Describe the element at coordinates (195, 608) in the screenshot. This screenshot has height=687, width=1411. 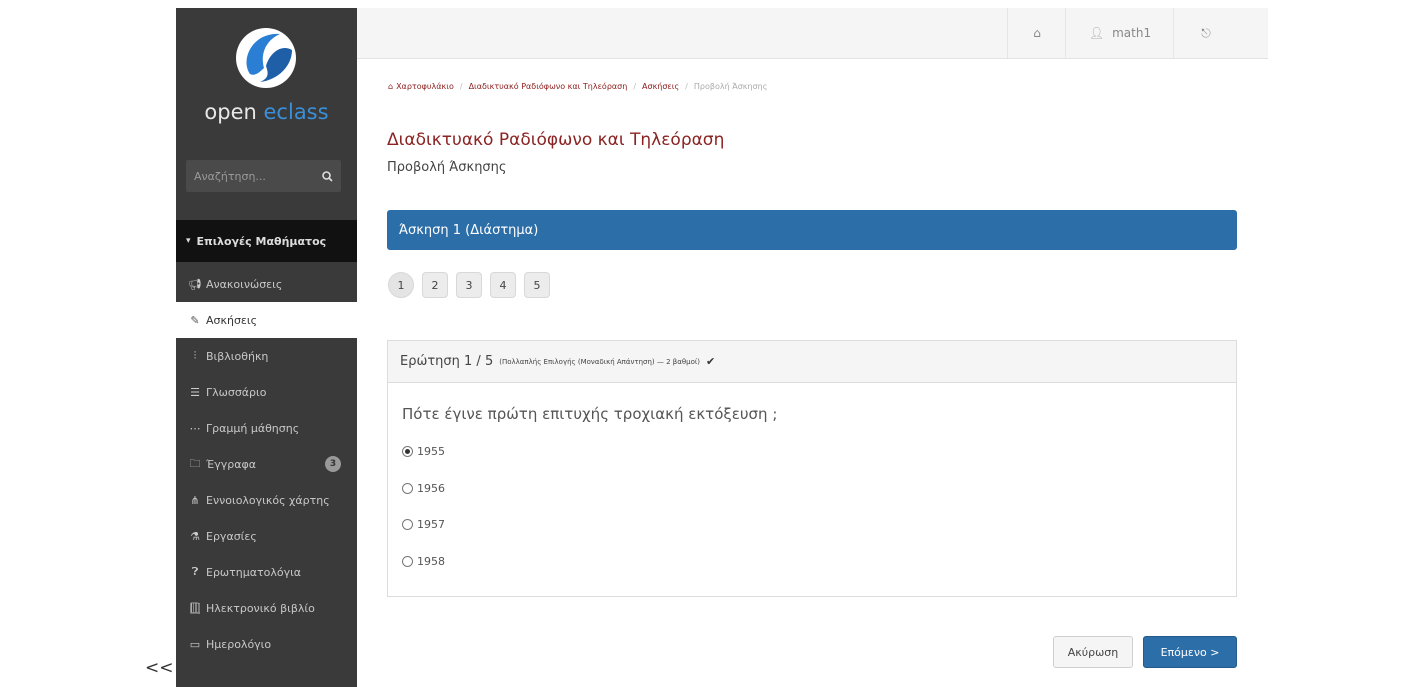
I see `book-icon: 📕︎` at that location.